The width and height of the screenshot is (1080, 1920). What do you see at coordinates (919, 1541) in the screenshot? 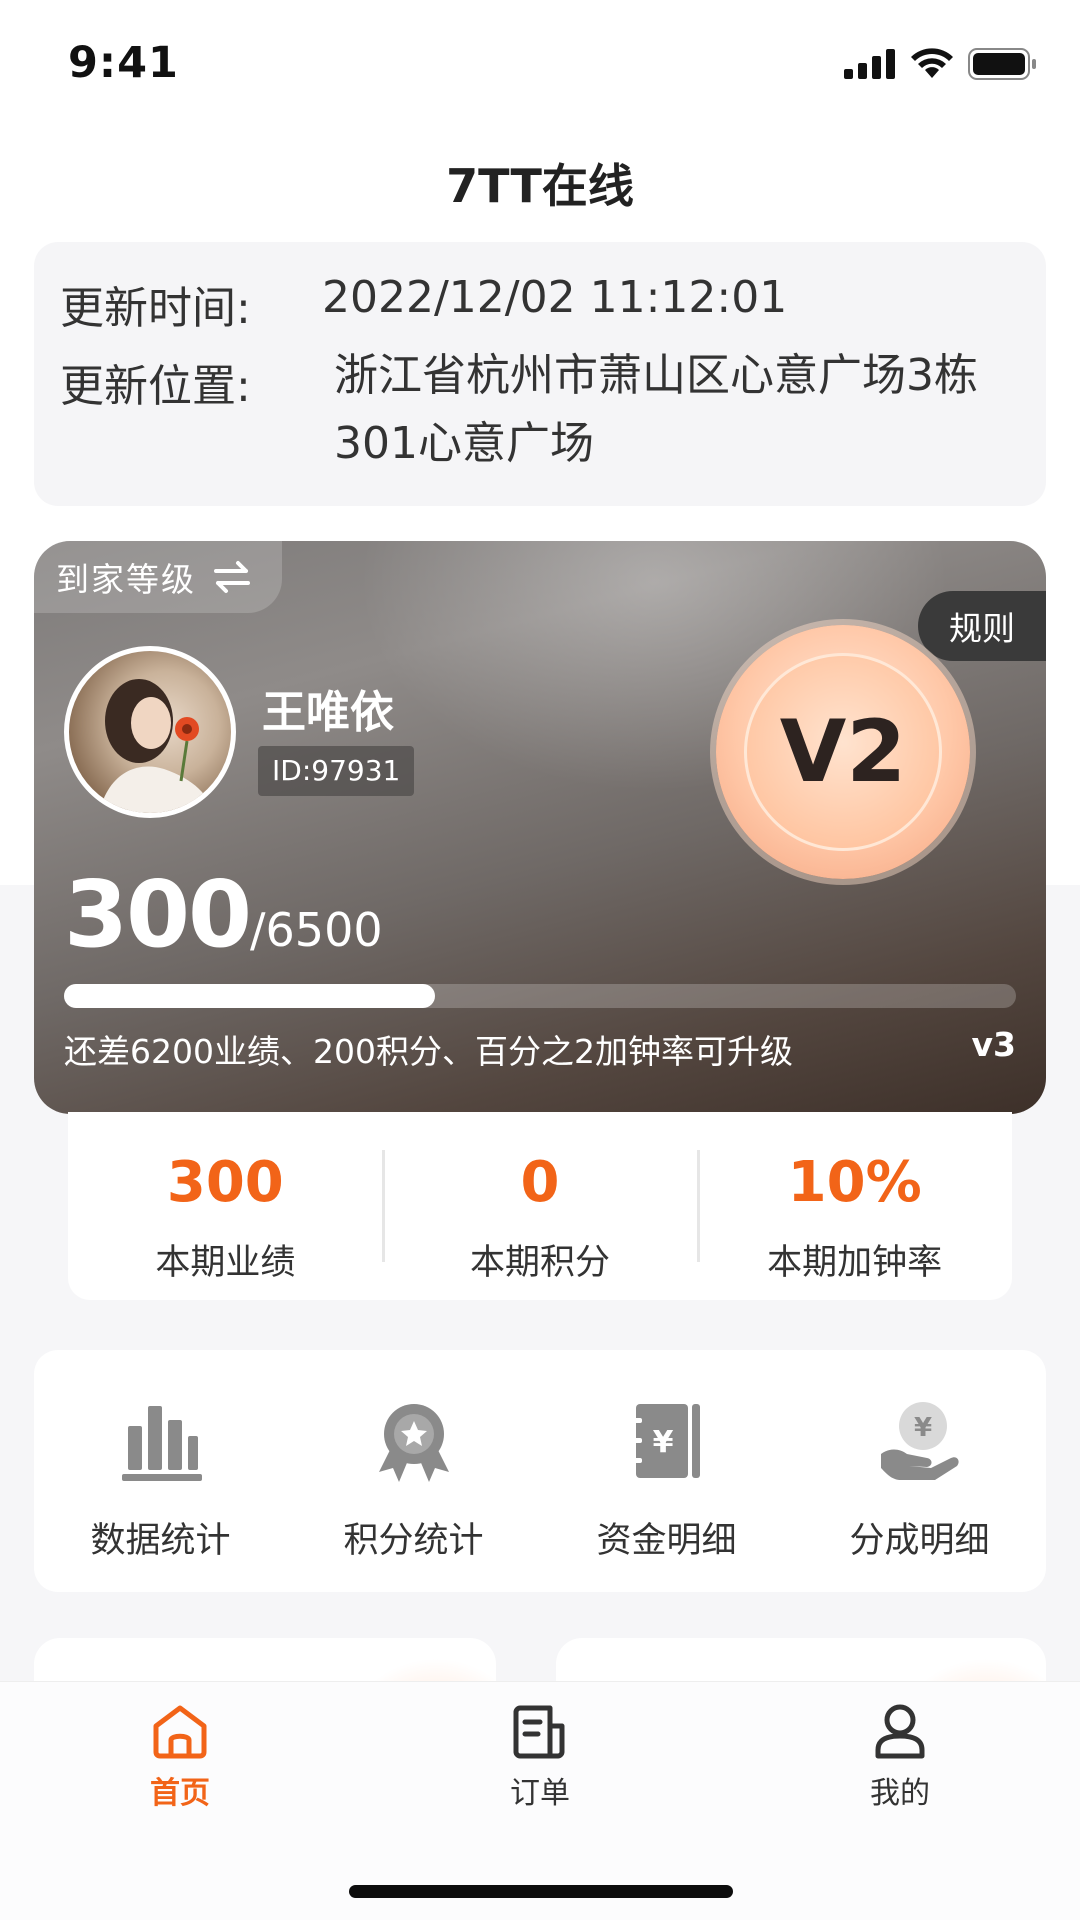
I see `tool-label: 分成明细` at bounding box center [919, 1541].